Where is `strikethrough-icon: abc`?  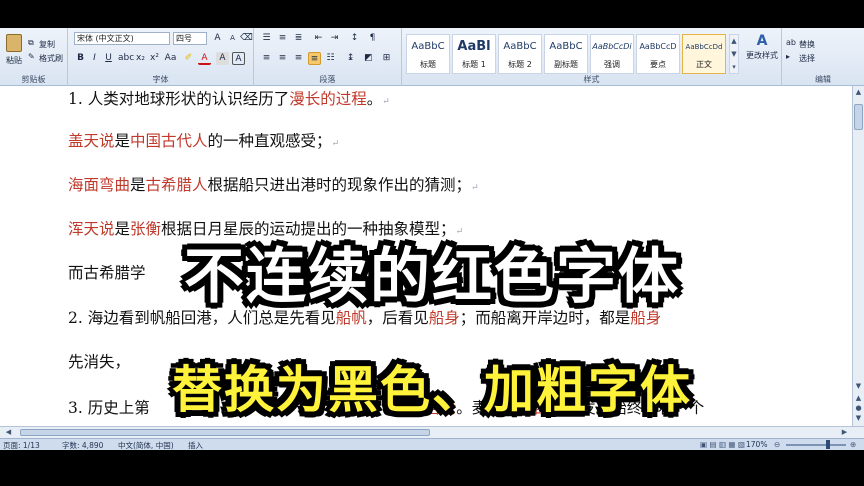
strikethrough-icon: abc is located at coordinates (126, 58).